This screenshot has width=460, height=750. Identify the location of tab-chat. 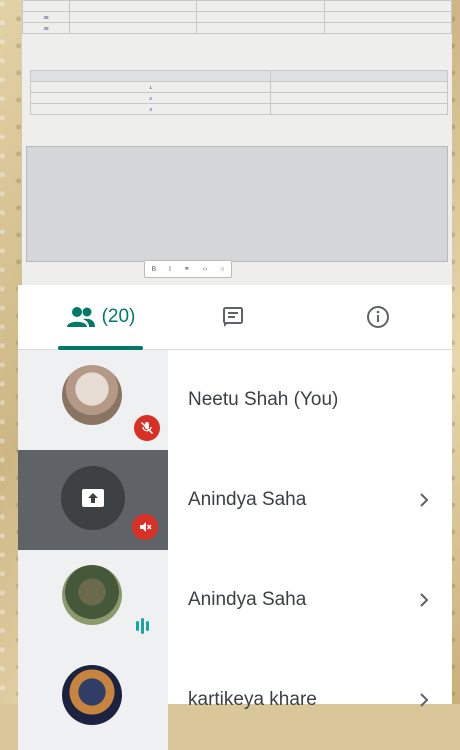
(233, 317).